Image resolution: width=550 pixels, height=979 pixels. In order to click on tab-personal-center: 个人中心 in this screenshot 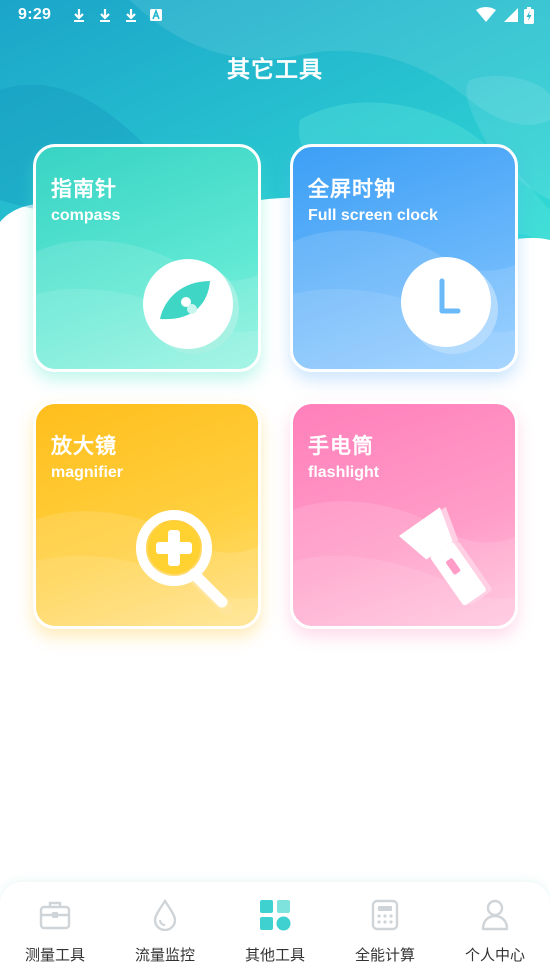, I will do `click(495, 930)`.